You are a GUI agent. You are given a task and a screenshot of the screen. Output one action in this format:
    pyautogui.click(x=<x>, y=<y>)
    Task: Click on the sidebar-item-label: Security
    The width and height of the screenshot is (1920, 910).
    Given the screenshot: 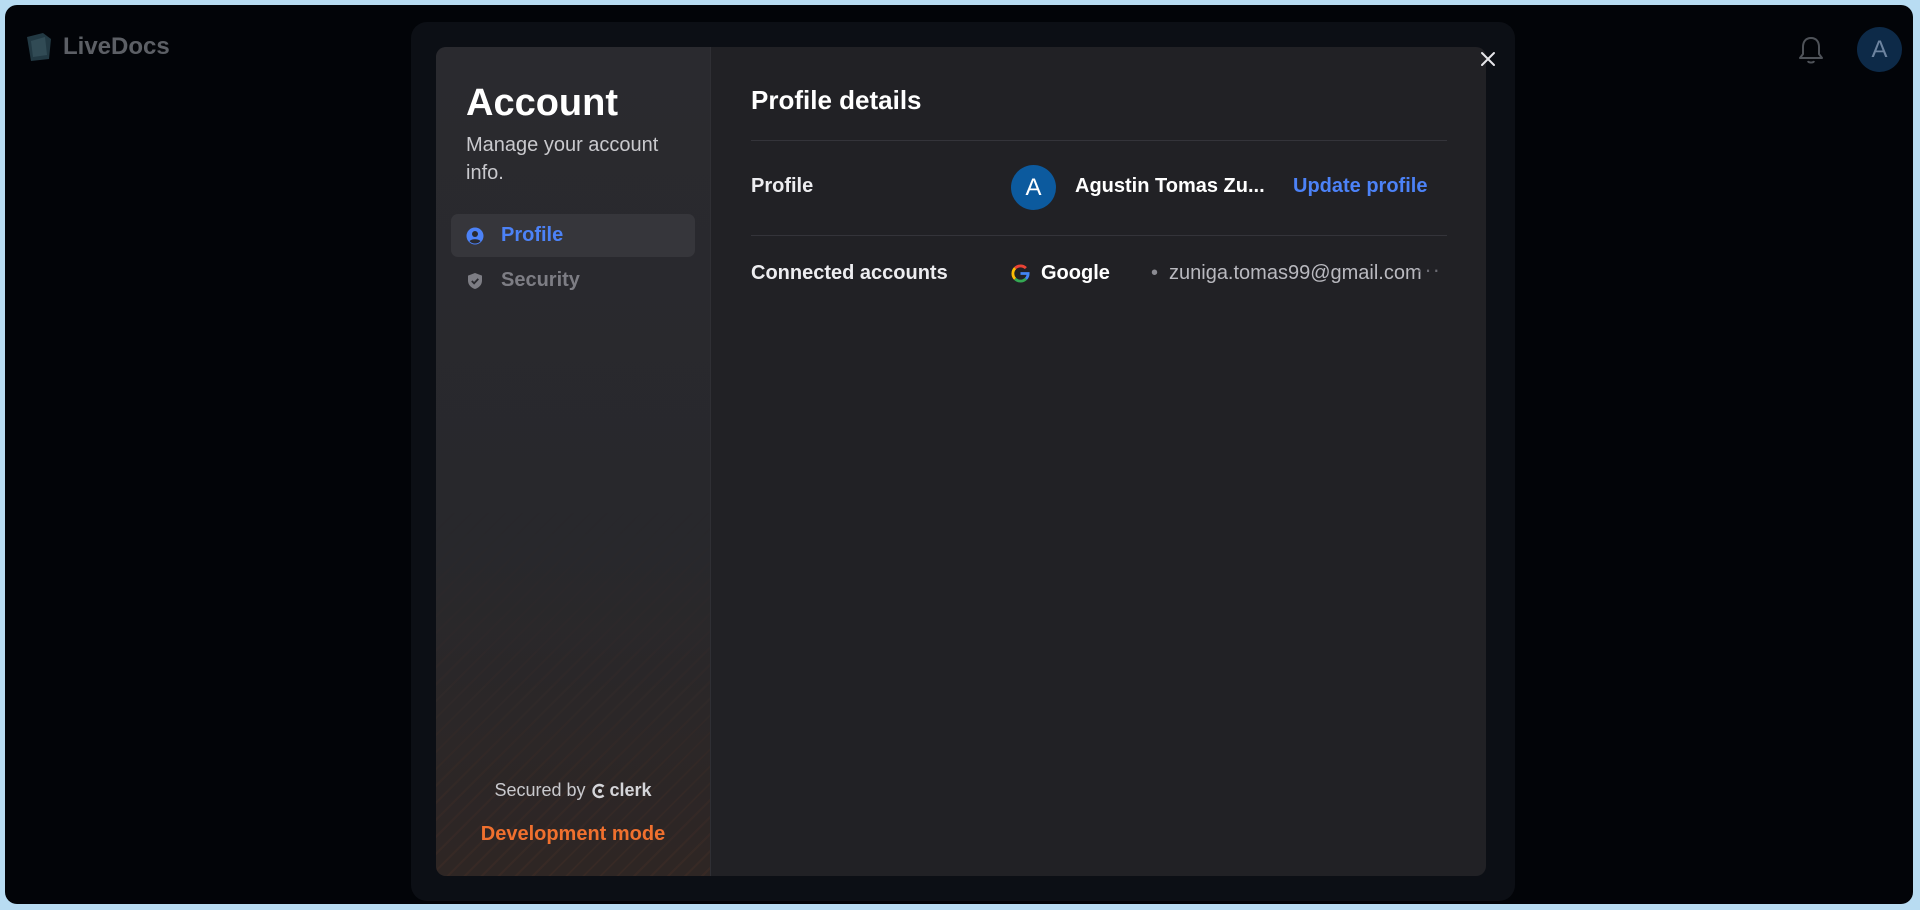 What is the action you would take?
    pyautogui.click(x=540, y=280)
    